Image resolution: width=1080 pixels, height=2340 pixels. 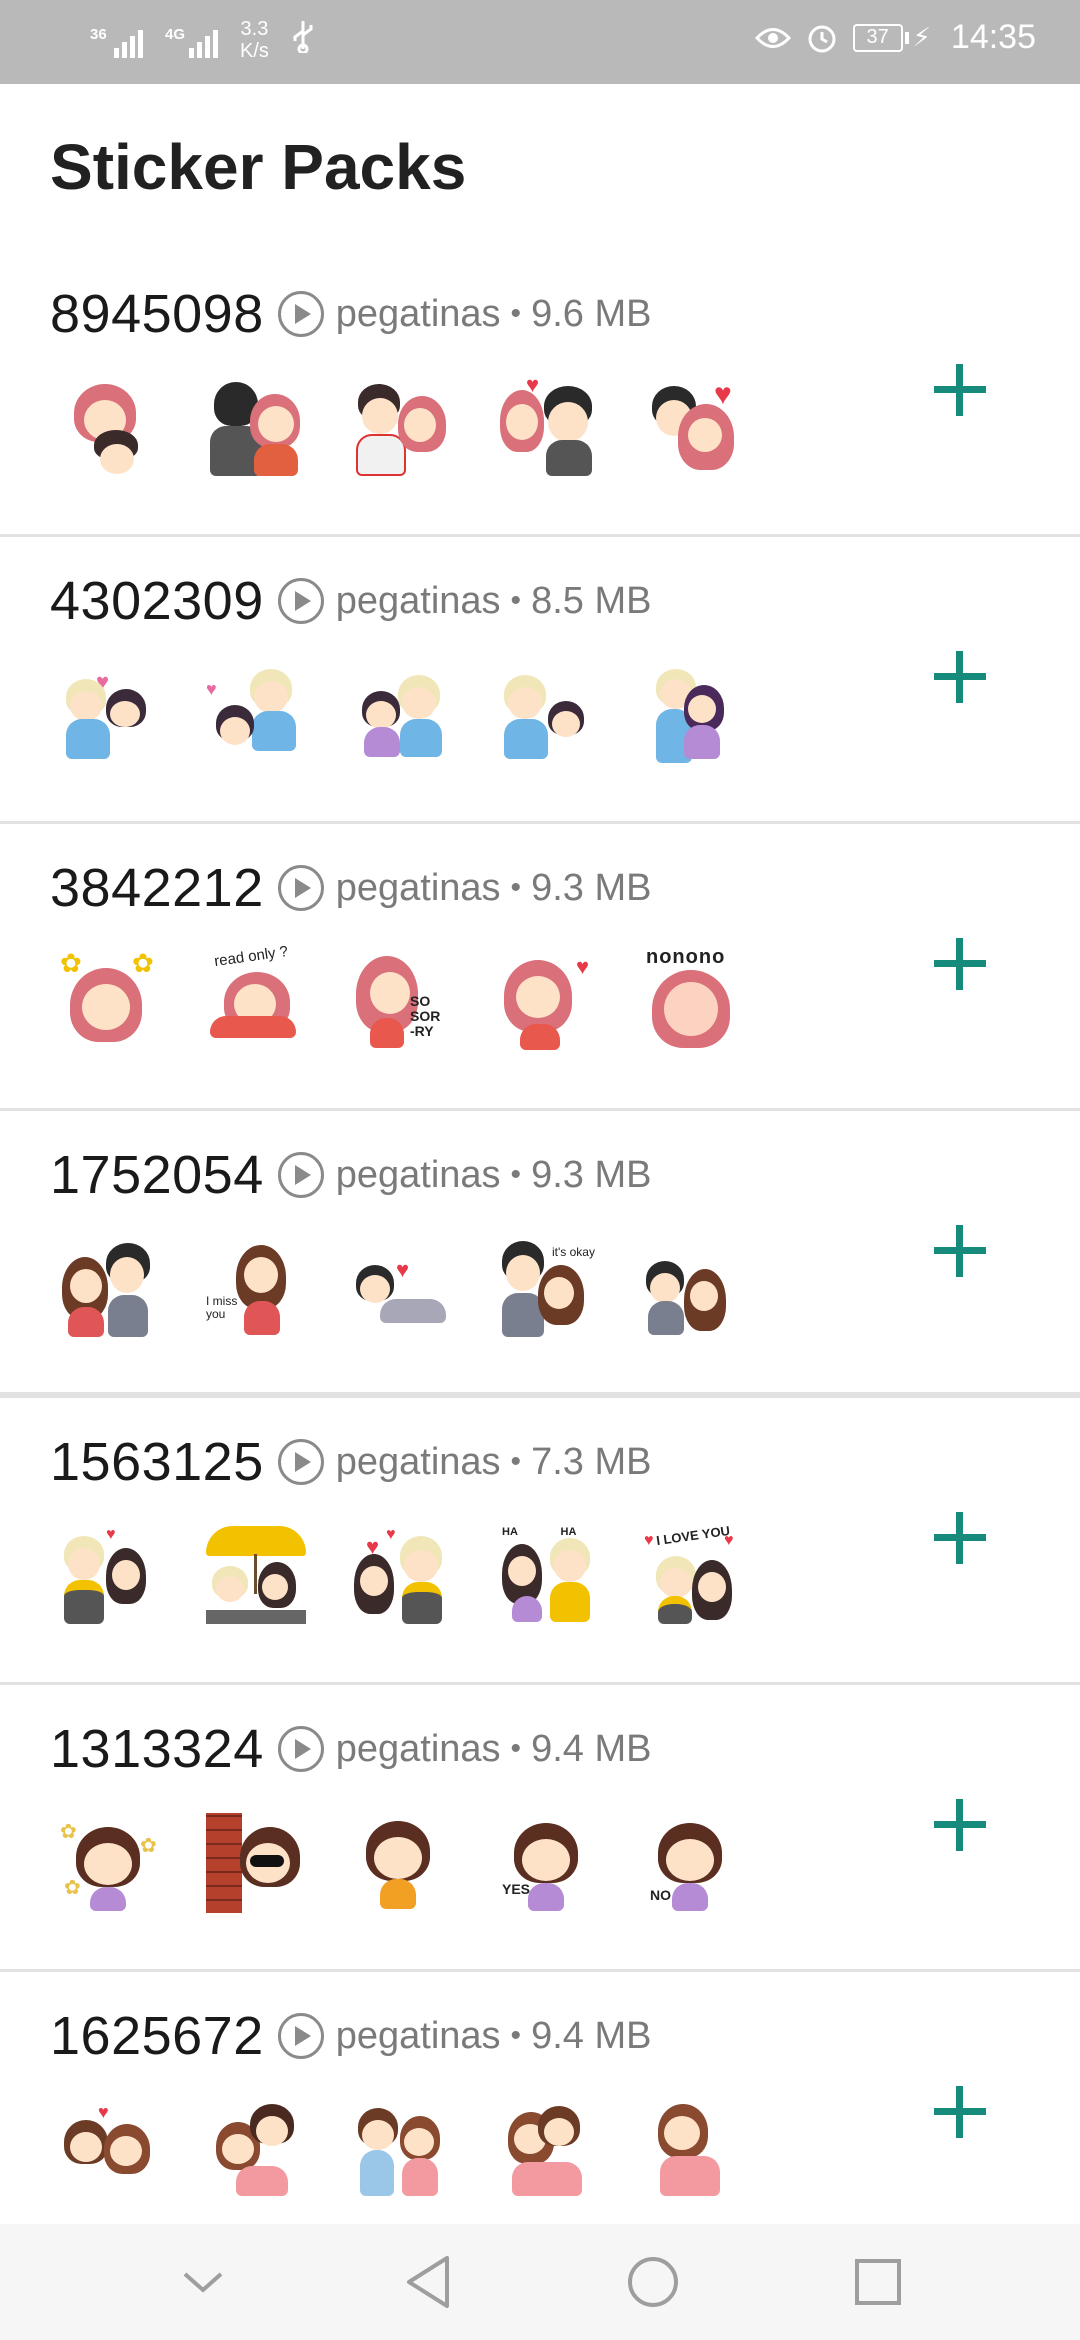 I want to click on pack-header: 4302309 pegatinas • 8.5 MB, so click(x=351, y=601).